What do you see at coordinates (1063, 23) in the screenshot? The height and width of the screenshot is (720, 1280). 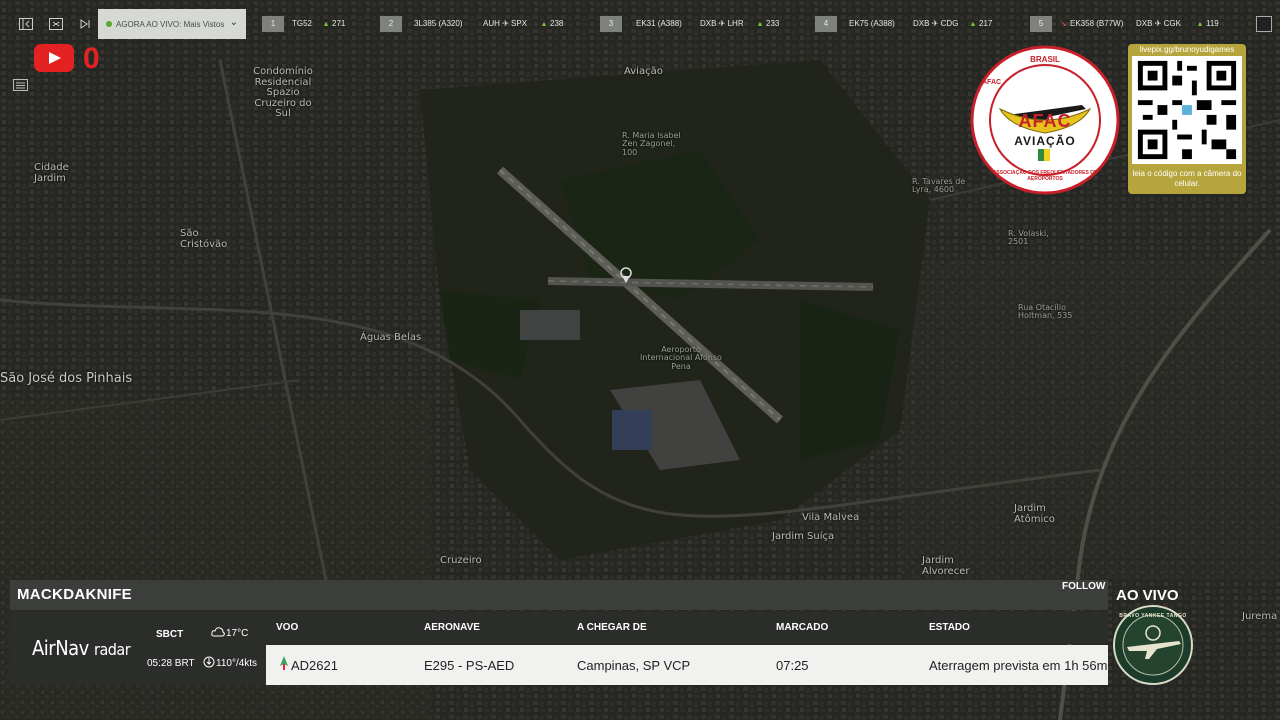 I see `trend-icon: ↘` at bounding box center [1063, 23].